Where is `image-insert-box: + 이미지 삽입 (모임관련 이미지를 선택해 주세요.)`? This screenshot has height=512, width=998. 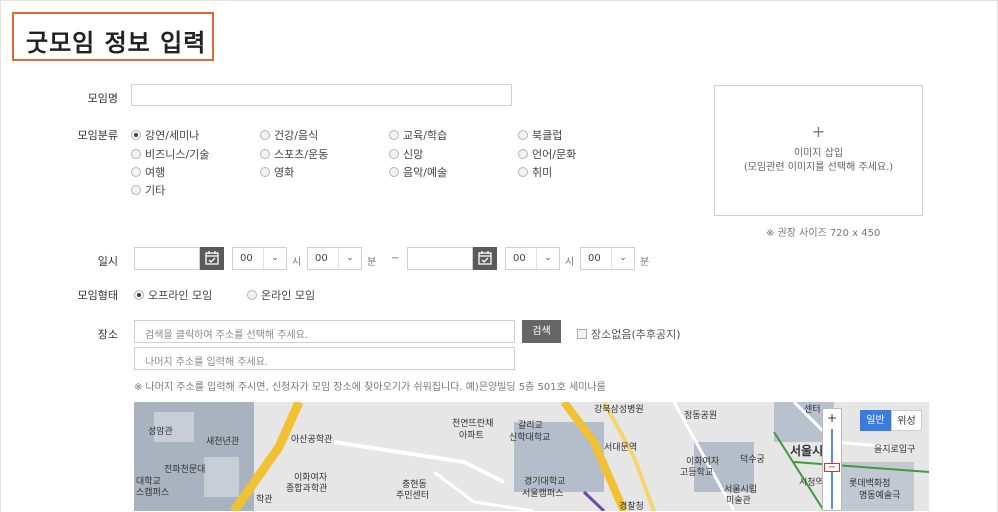 image-insert-box: + 이미지 삽입 (모임관련 이미지를 선택해 주세요.) is located at coordinates (818, 150).